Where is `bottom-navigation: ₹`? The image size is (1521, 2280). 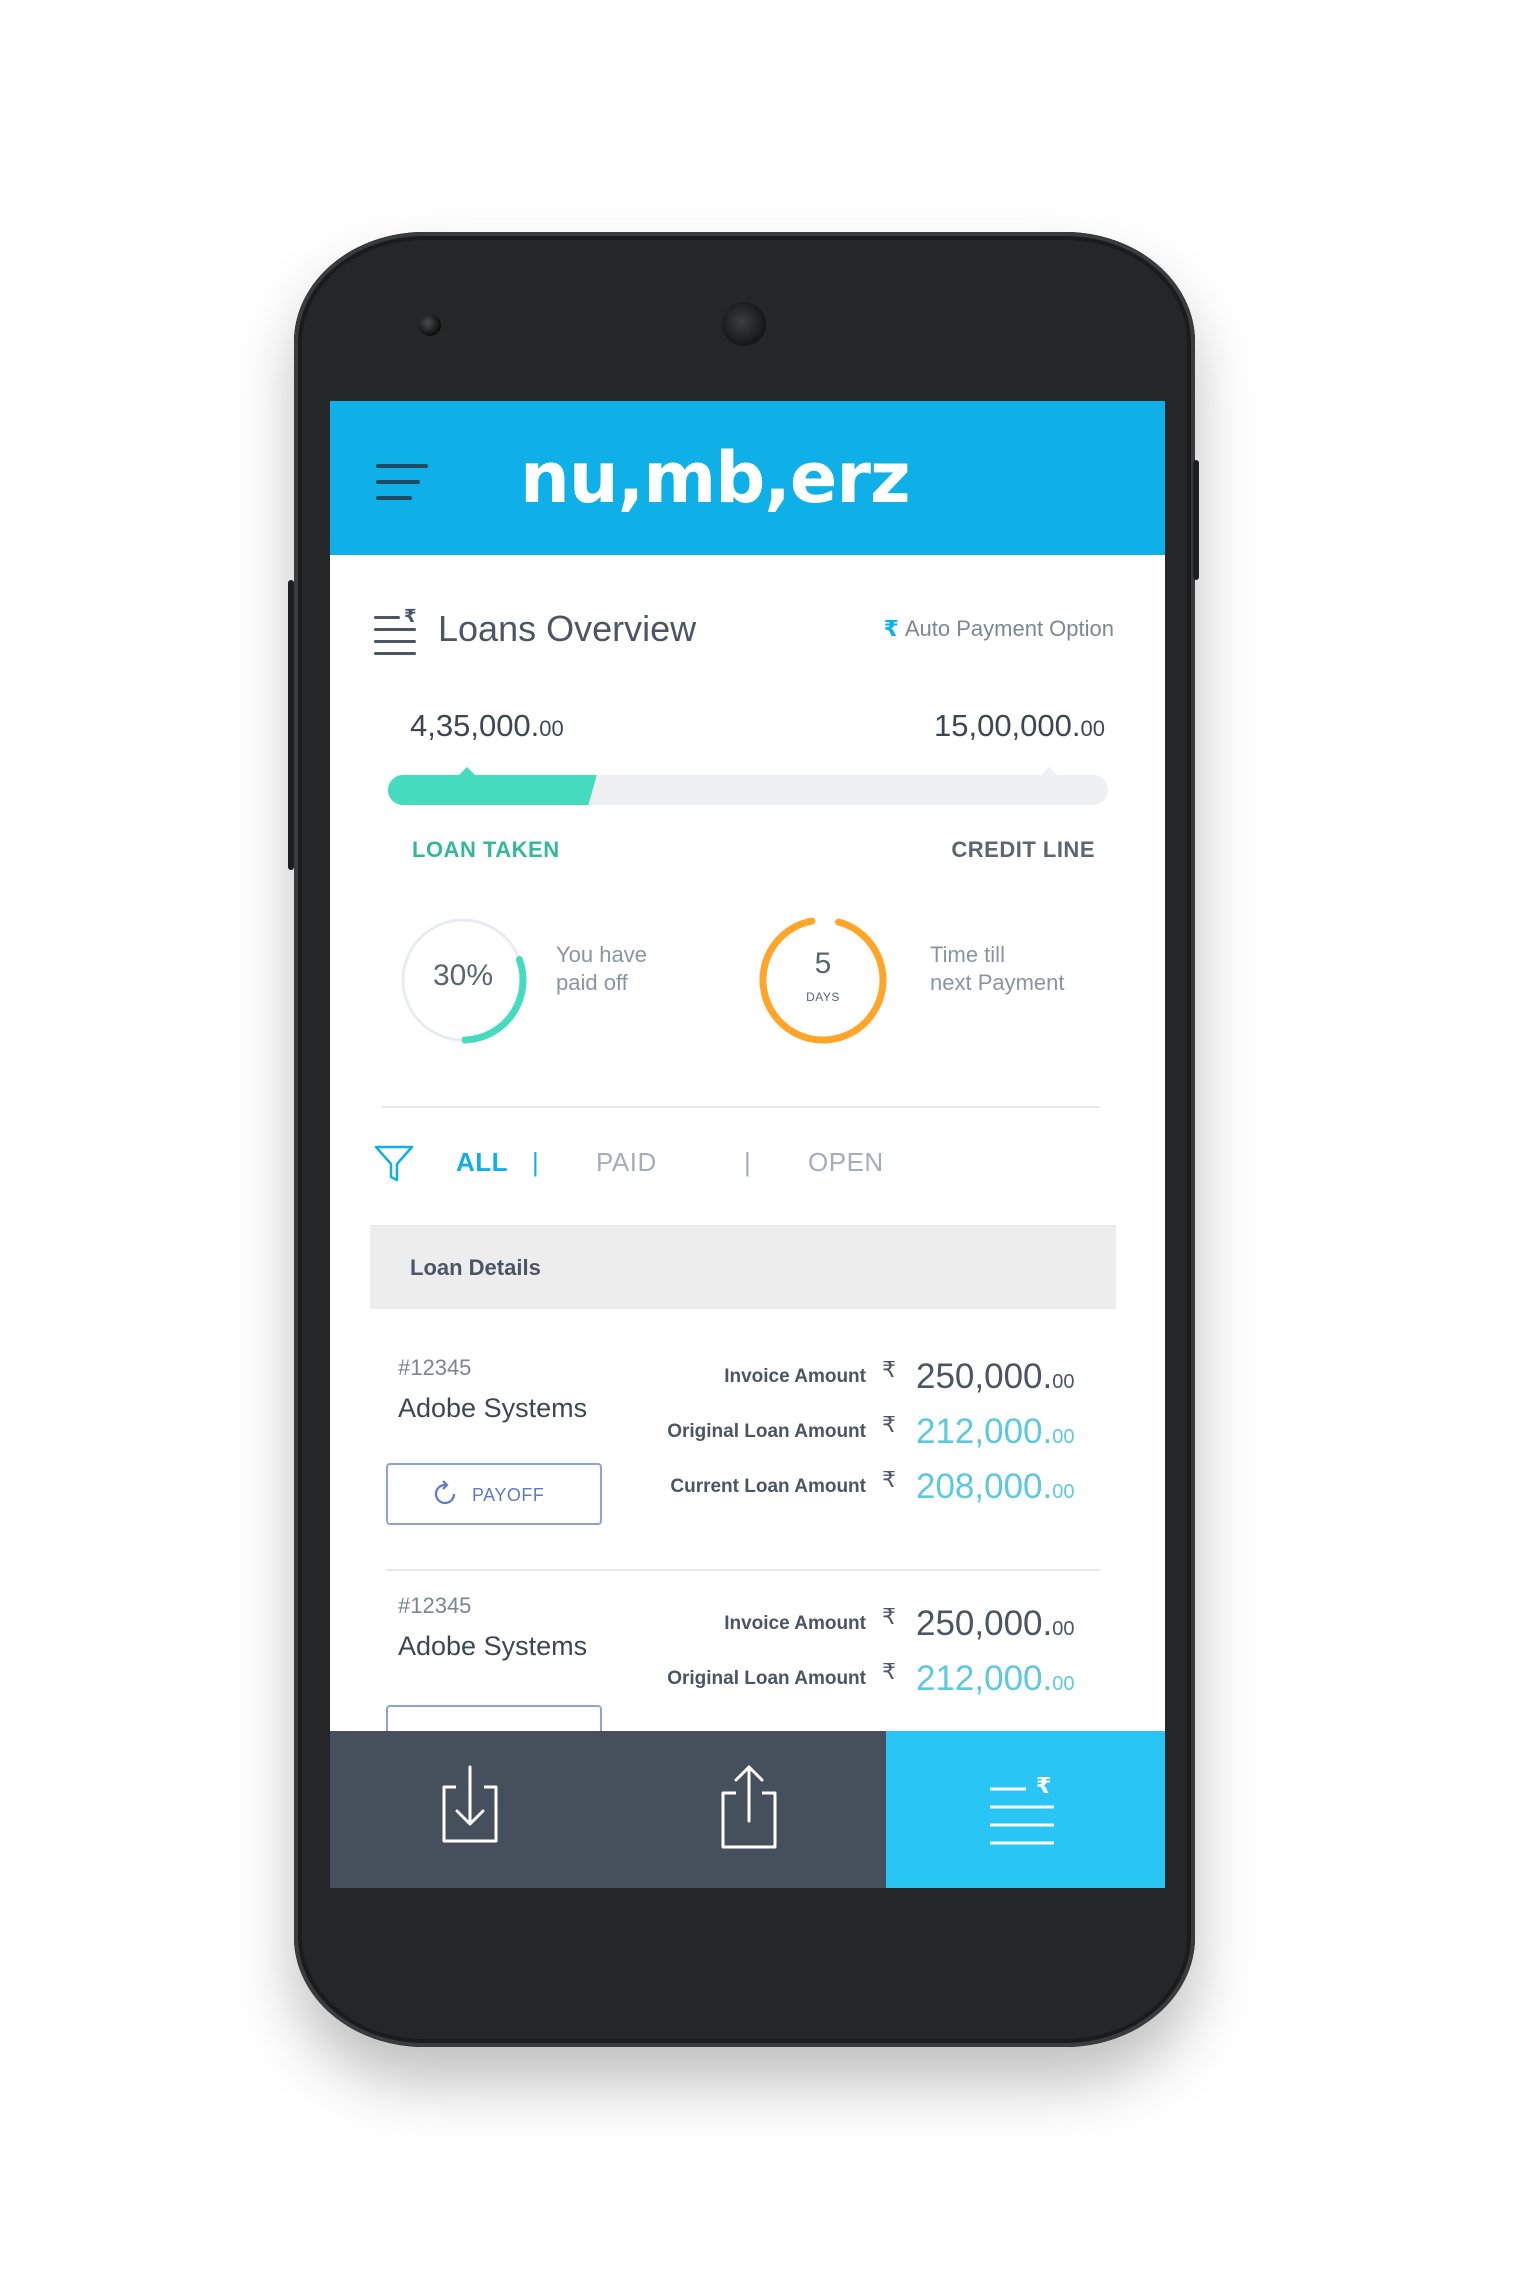 bottom-navigation: ₹ is located at coordinates (747, 1809).